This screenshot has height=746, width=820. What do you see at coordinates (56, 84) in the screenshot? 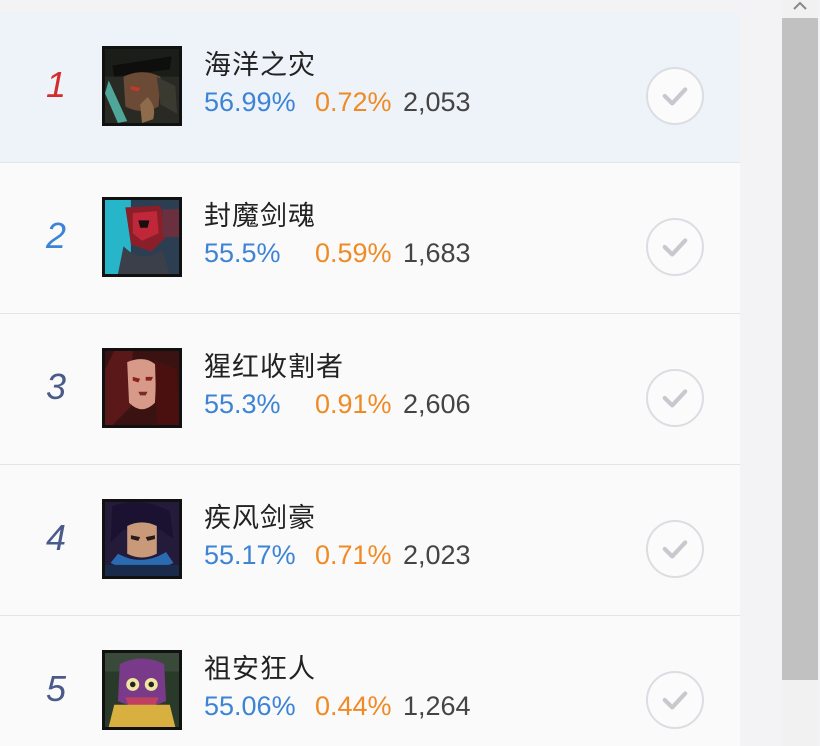
I see `rank-number: 1` at bounding box center [56, 84].